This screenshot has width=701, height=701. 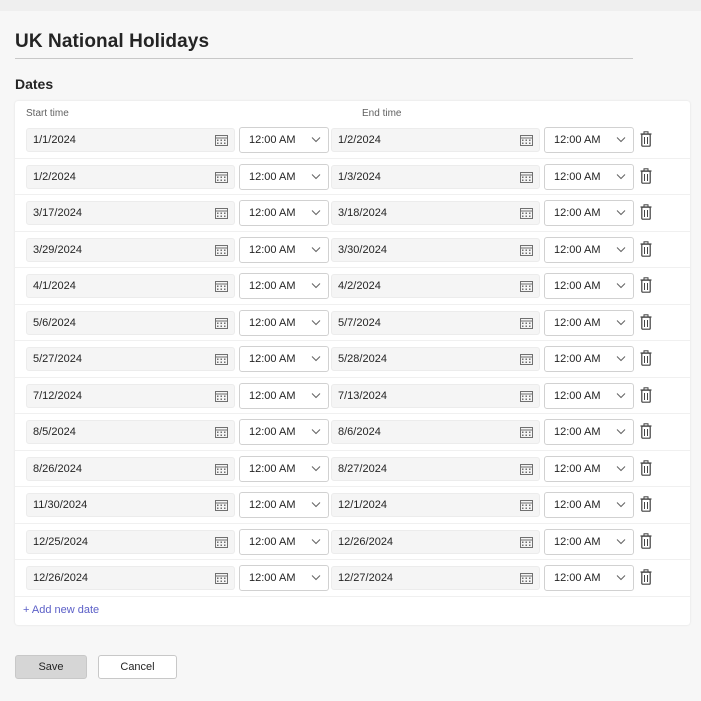 What do you see at coordinates (130, 286) in the screenshot?
I see `start-date-input: 4/1/2024` at bounding box center [130, 286].